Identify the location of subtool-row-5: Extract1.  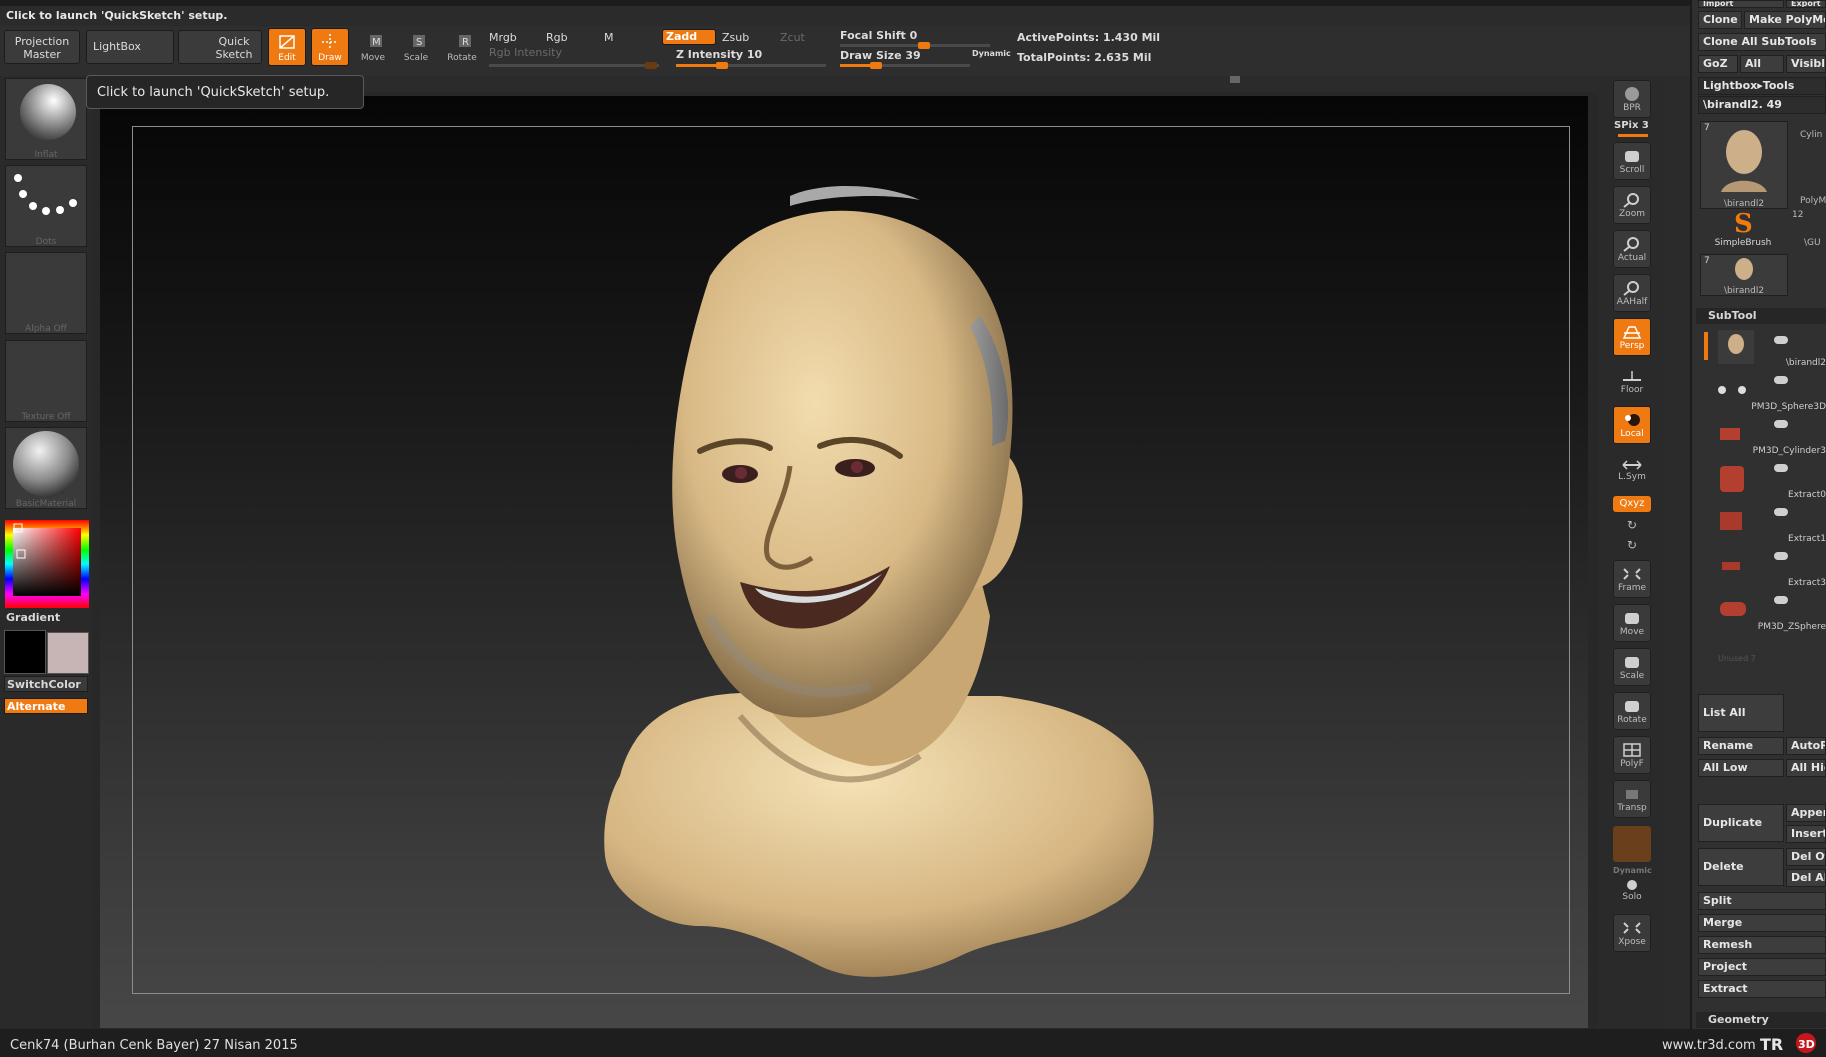
(1771, 526).